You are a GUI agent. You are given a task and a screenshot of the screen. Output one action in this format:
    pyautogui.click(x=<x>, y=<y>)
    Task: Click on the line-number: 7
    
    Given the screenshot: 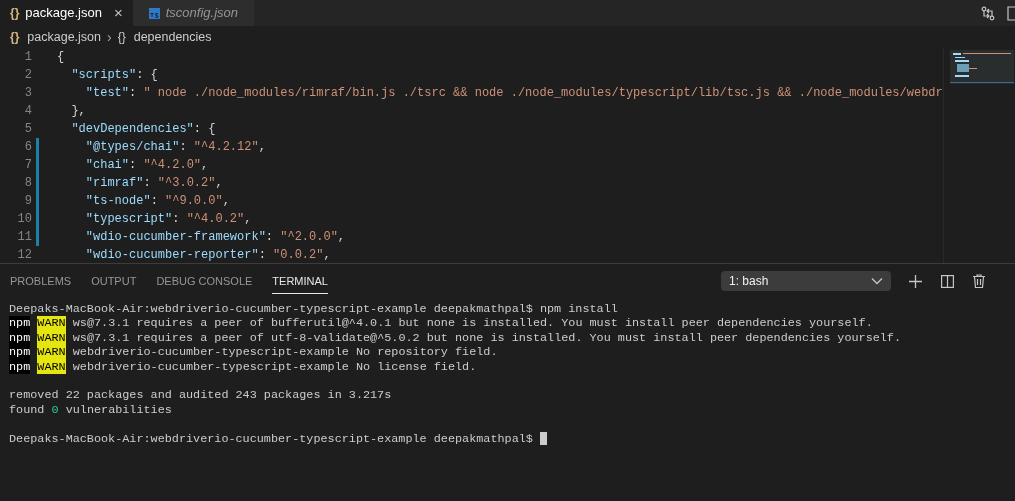 What is the action you would take?
    pyautogui.click(x=27, y=165)
    